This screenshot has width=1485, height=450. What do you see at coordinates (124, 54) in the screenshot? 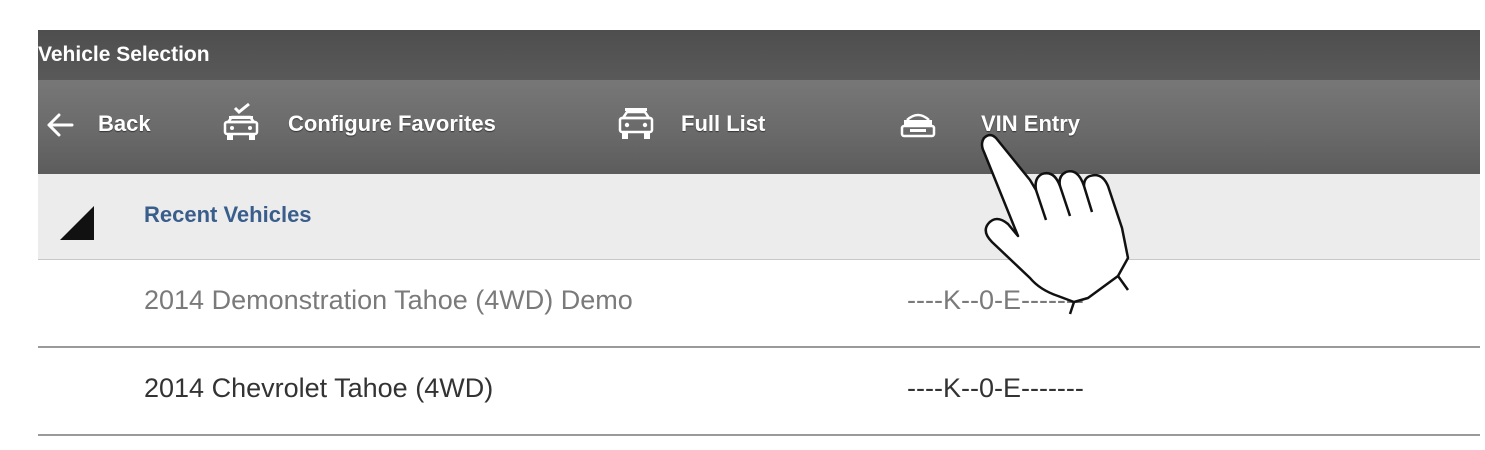
I see `window-title: Vehicle Selection` at bounding box center [124, 54].